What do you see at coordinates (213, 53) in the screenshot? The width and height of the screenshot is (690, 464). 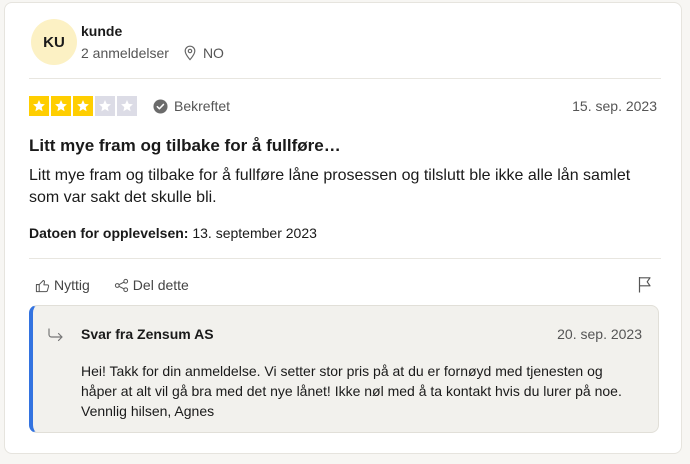 I see `reviewer-country: NO` at bounding box center [213, 53].